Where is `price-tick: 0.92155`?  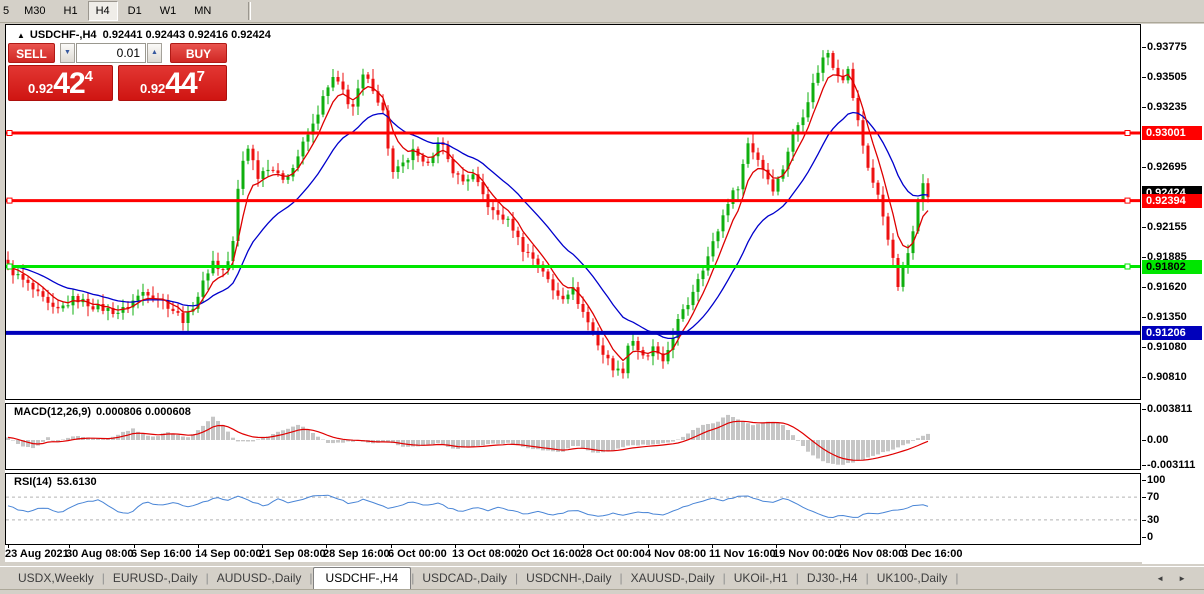 price-tick: 0.92155 is located at coordinates (1164, 227).